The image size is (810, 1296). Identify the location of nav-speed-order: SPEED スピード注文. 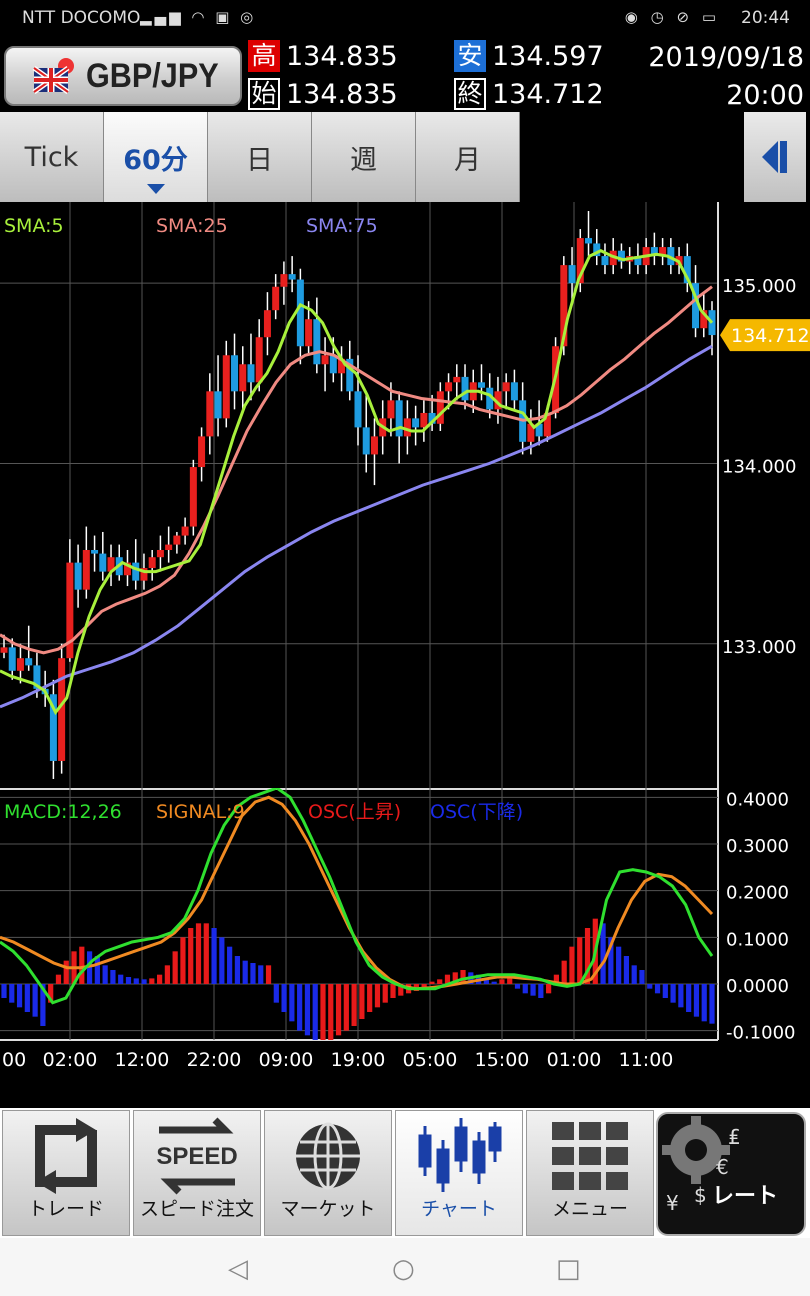
(197, 1173).